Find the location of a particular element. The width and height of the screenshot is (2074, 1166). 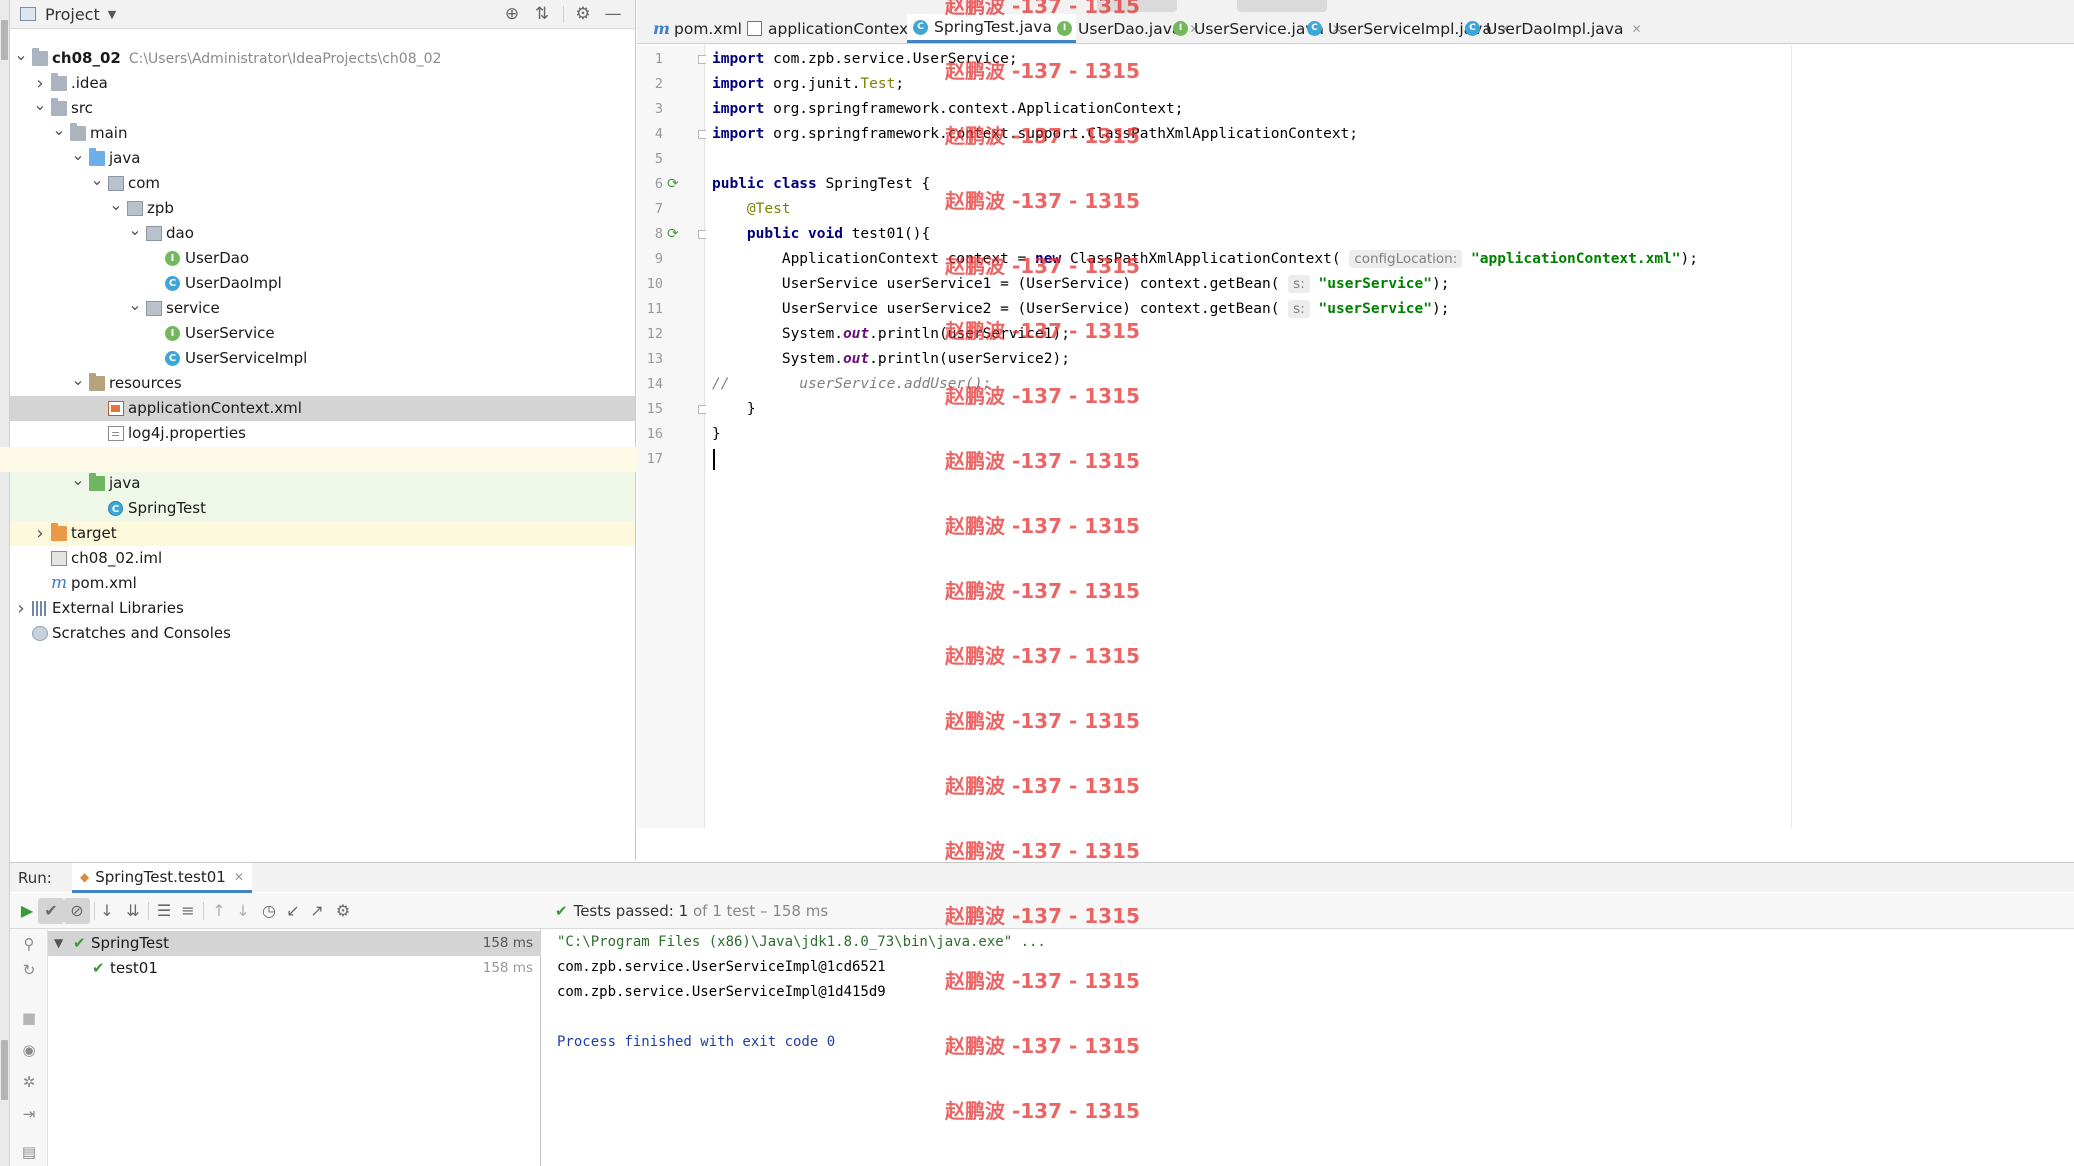

tree-item-userservice: I UserService is located at coordinates (322, 333).